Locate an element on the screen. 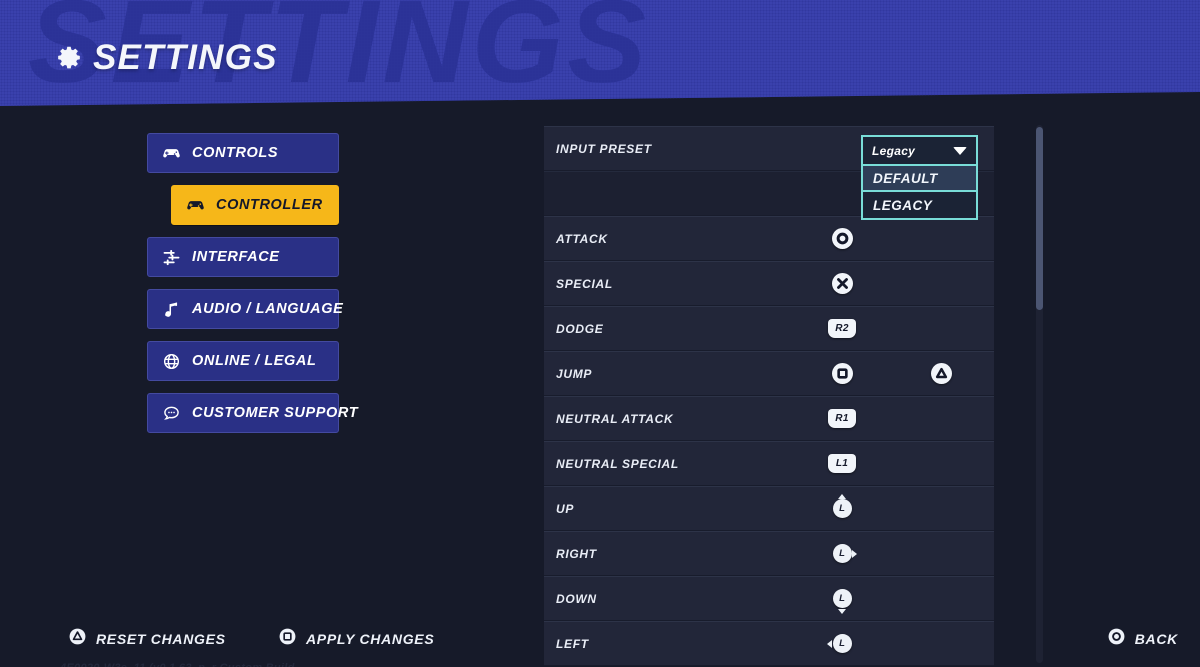  settings-row-label: UP is located at coordinates (565, 508).